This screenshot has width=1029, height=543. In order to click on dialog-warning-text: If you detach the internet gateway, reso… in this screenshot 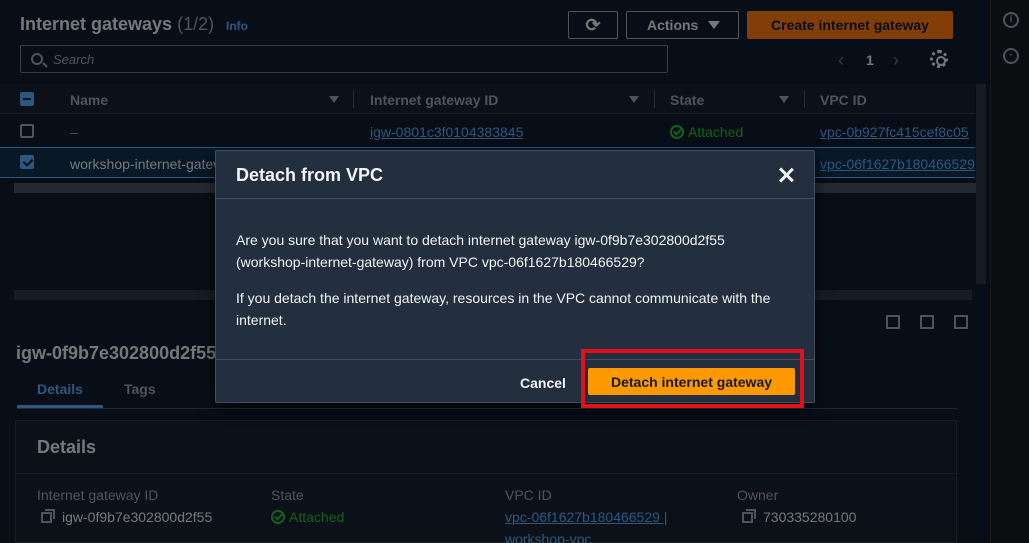, I will do `click(503, 309)`.